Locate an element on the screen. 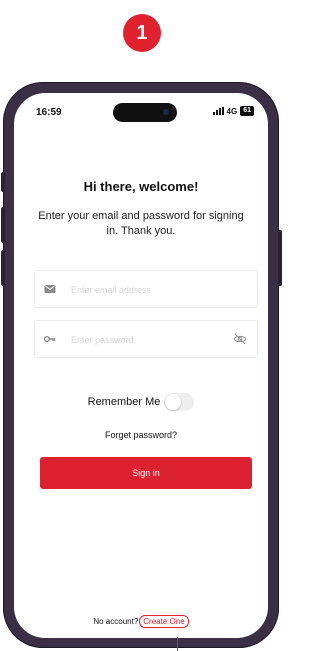 Image resolution: width=320 pixels, height=651 pixels. status-indicators: 4G 61 is located at coordinates (233, 111).